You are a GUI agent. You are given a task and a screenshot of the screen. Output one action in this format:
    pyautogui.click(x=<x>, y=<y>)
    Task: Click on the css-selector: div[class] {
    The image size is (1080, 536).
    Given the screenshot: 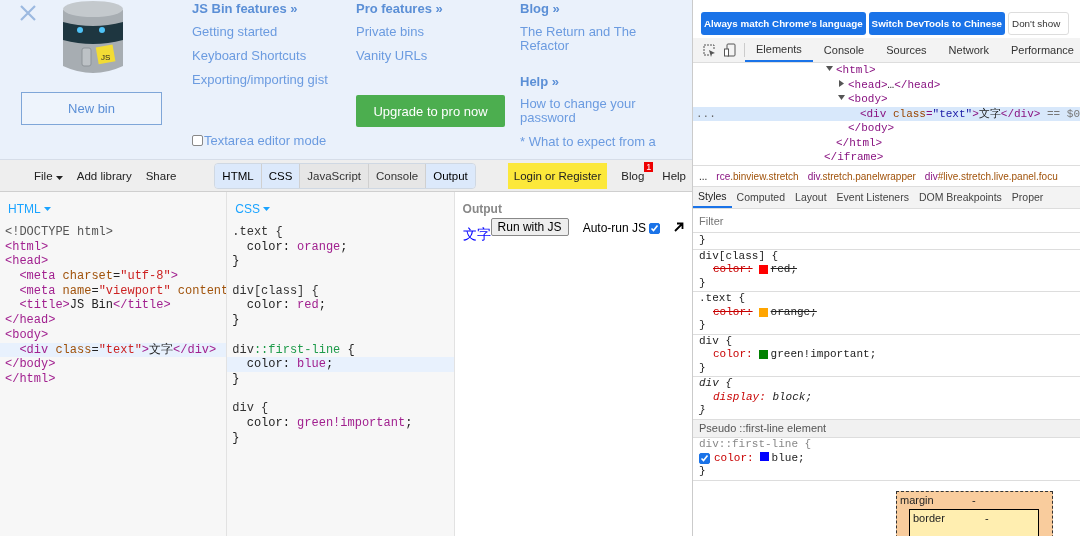 What is the action you would take?
    pyautogui.click(x=739, y=256)
    